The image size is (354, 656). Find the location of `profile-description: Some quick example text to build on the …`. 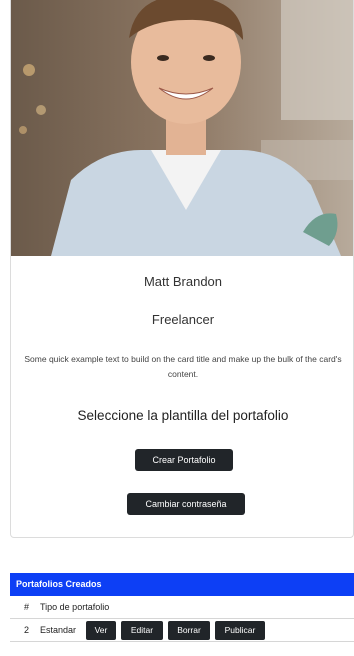

profile-description: Some quick example text to build on the … is located at coordinates (183, 366).